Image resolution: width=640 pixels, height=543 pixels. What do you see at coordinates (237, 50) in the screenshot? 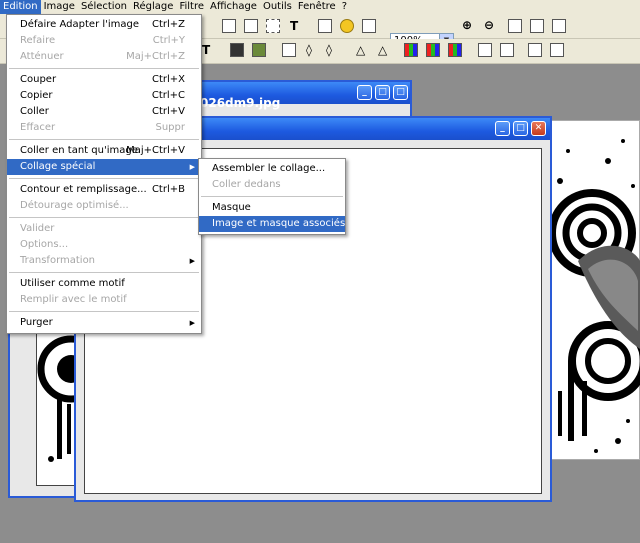
I see `grid-icon` at bounding box center [237, 50].